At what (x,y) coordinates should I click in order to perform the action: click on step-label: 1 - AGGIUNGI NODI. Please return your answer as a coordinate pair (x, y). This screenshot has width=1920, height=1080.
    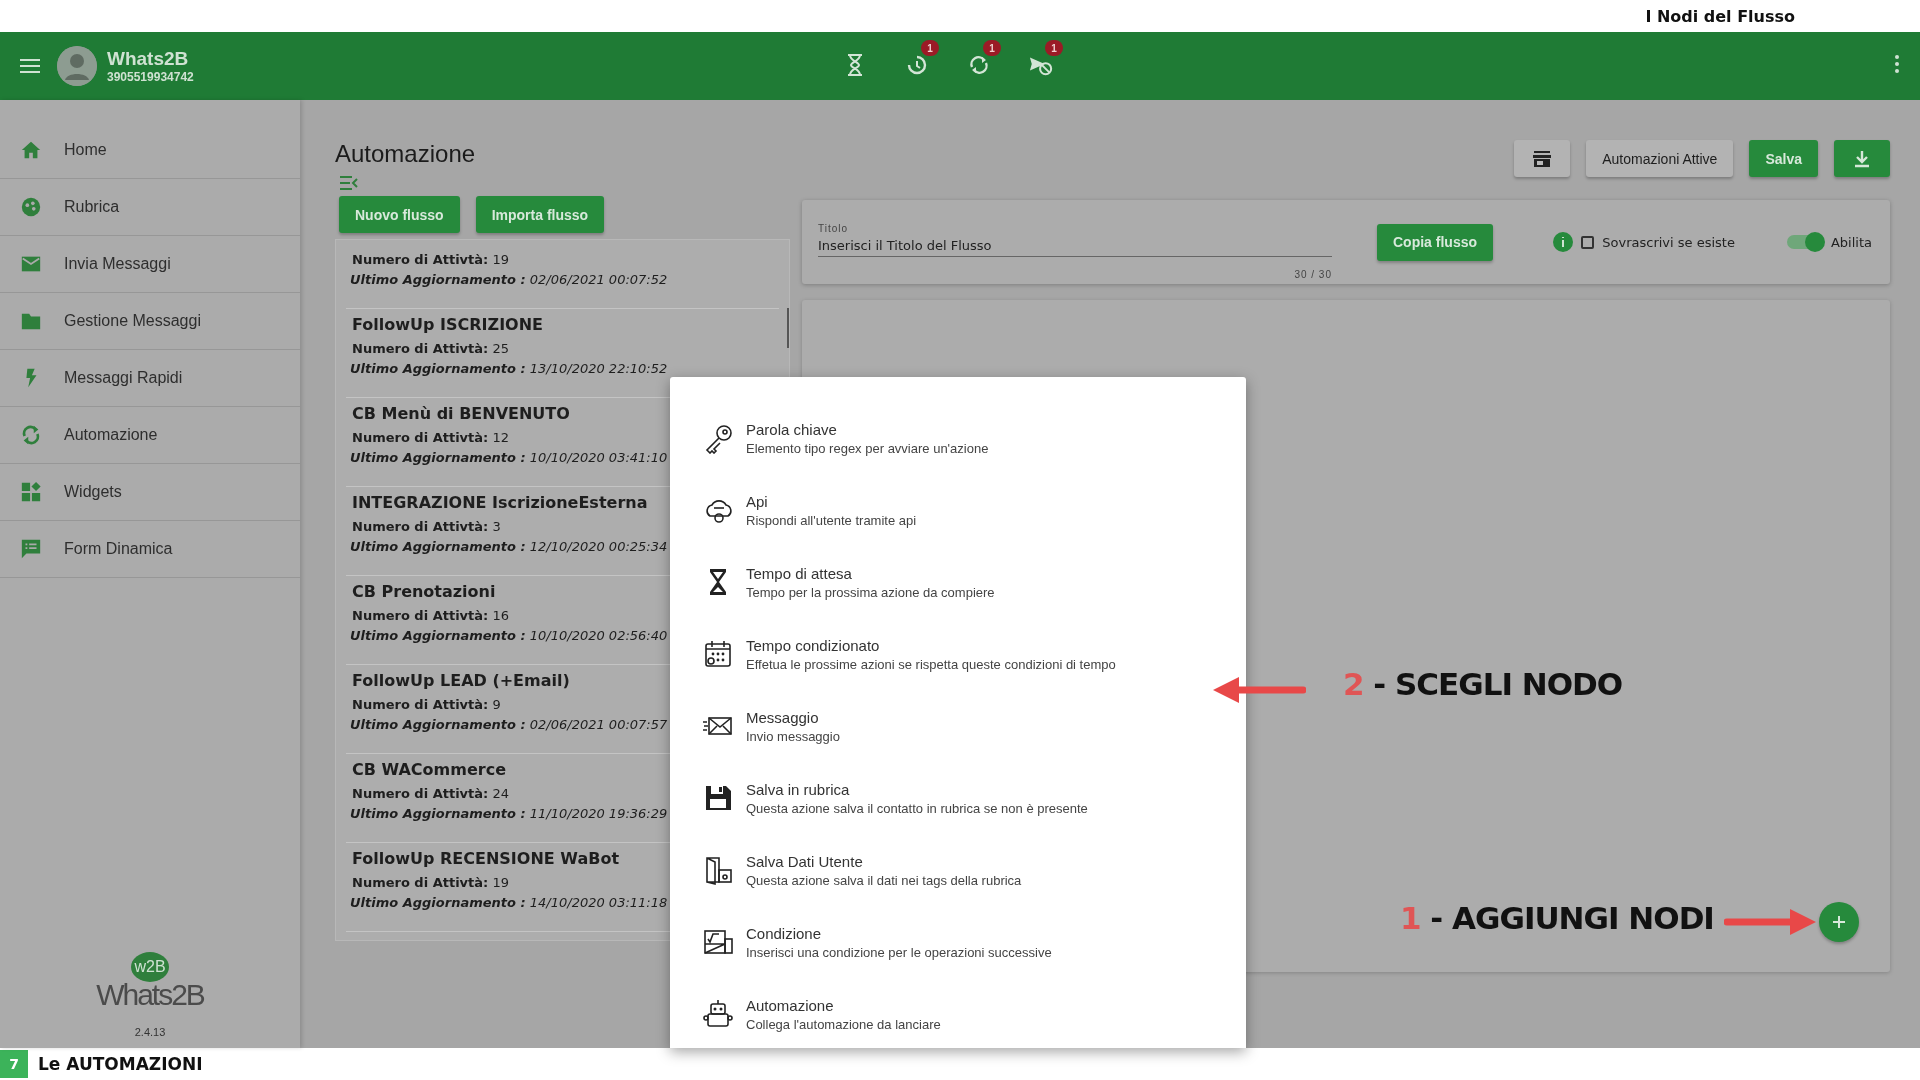
    Looking at the image, I should click on (1557, 918).